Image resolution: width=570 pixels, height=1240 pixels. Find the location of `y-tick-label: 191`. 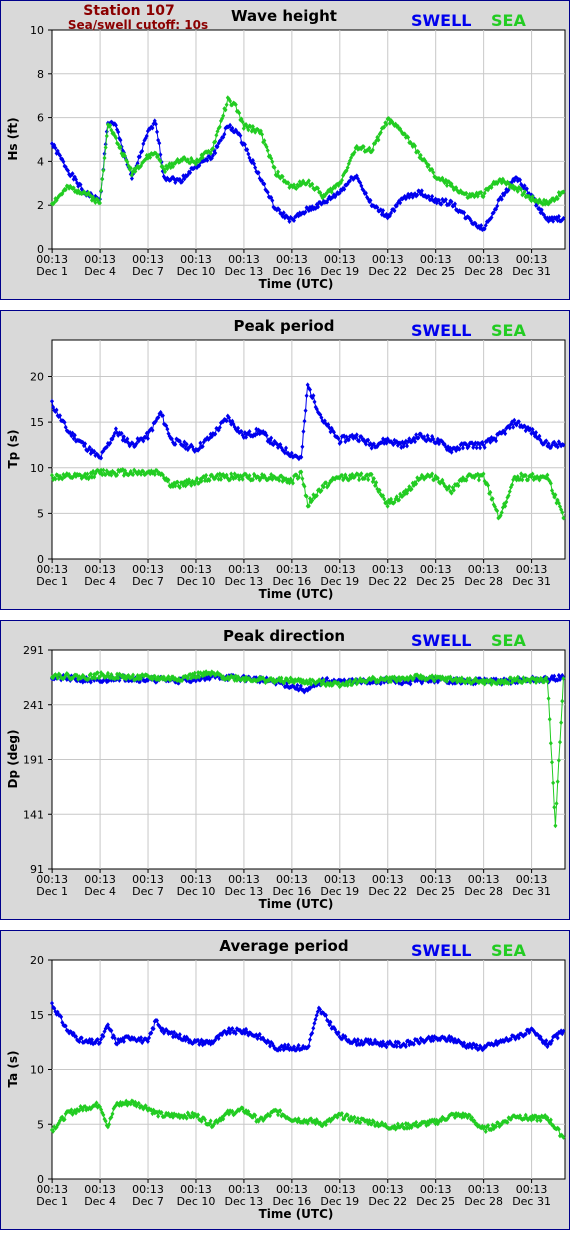

y-tick-label: 191 is located at coordinates (33, 760).